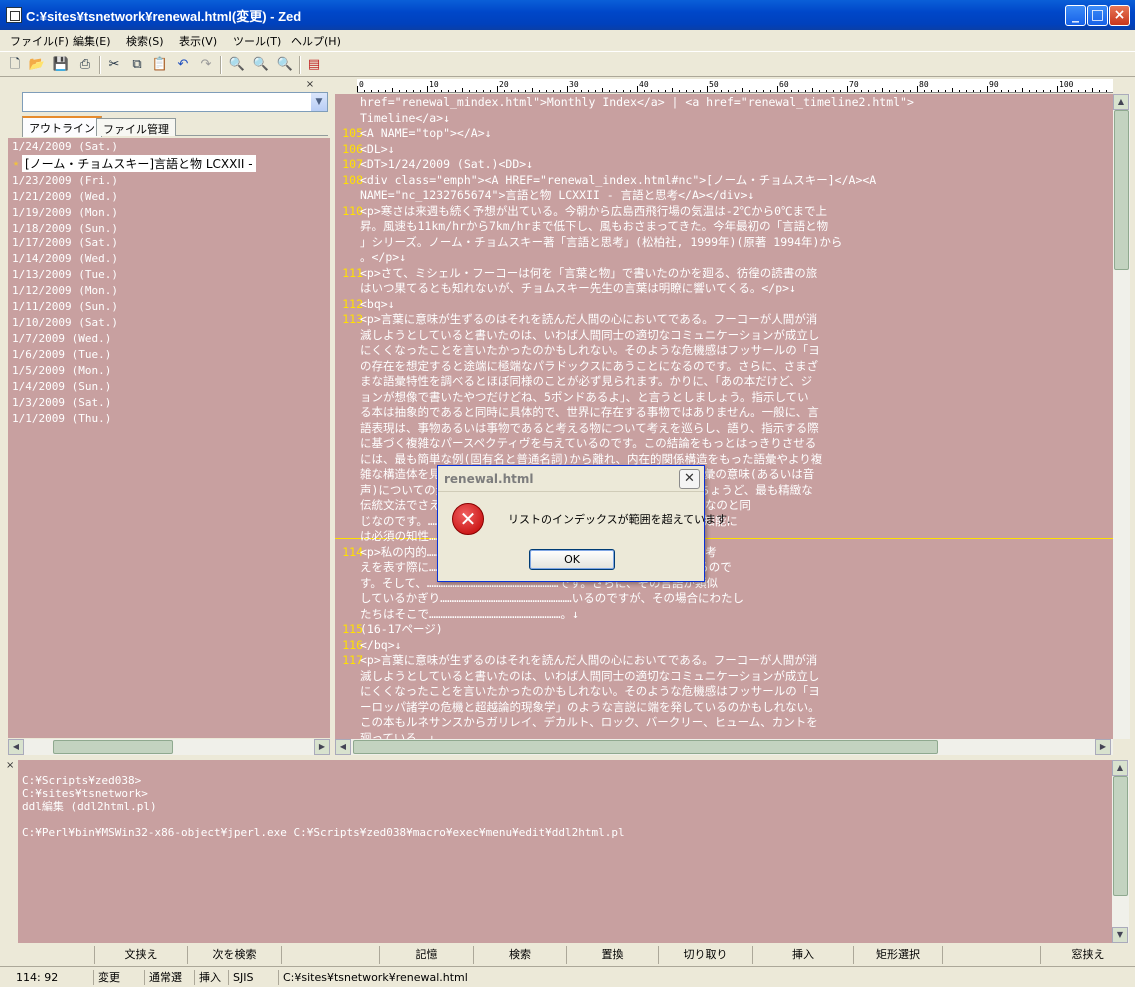 This screenshot has height=987, width=1135. Describe the element at coordinates (235, 955) in the screenshot. I see `fkey-3: 次を検索` at that location.